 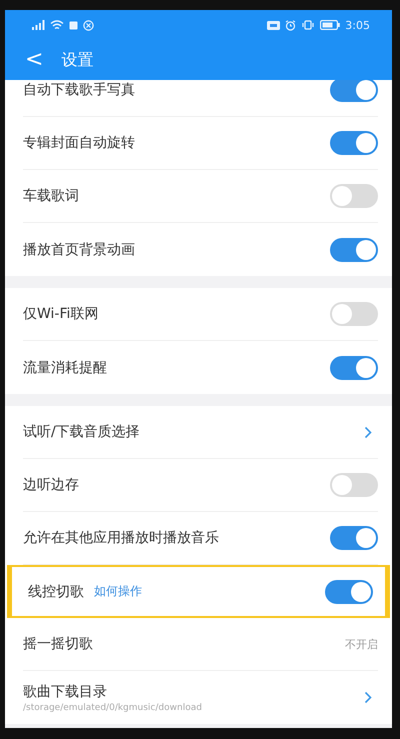 What do you see at coordinates (330, 25) in the screenshot?
I see `battery-icon` at bounding box center [330, 25].